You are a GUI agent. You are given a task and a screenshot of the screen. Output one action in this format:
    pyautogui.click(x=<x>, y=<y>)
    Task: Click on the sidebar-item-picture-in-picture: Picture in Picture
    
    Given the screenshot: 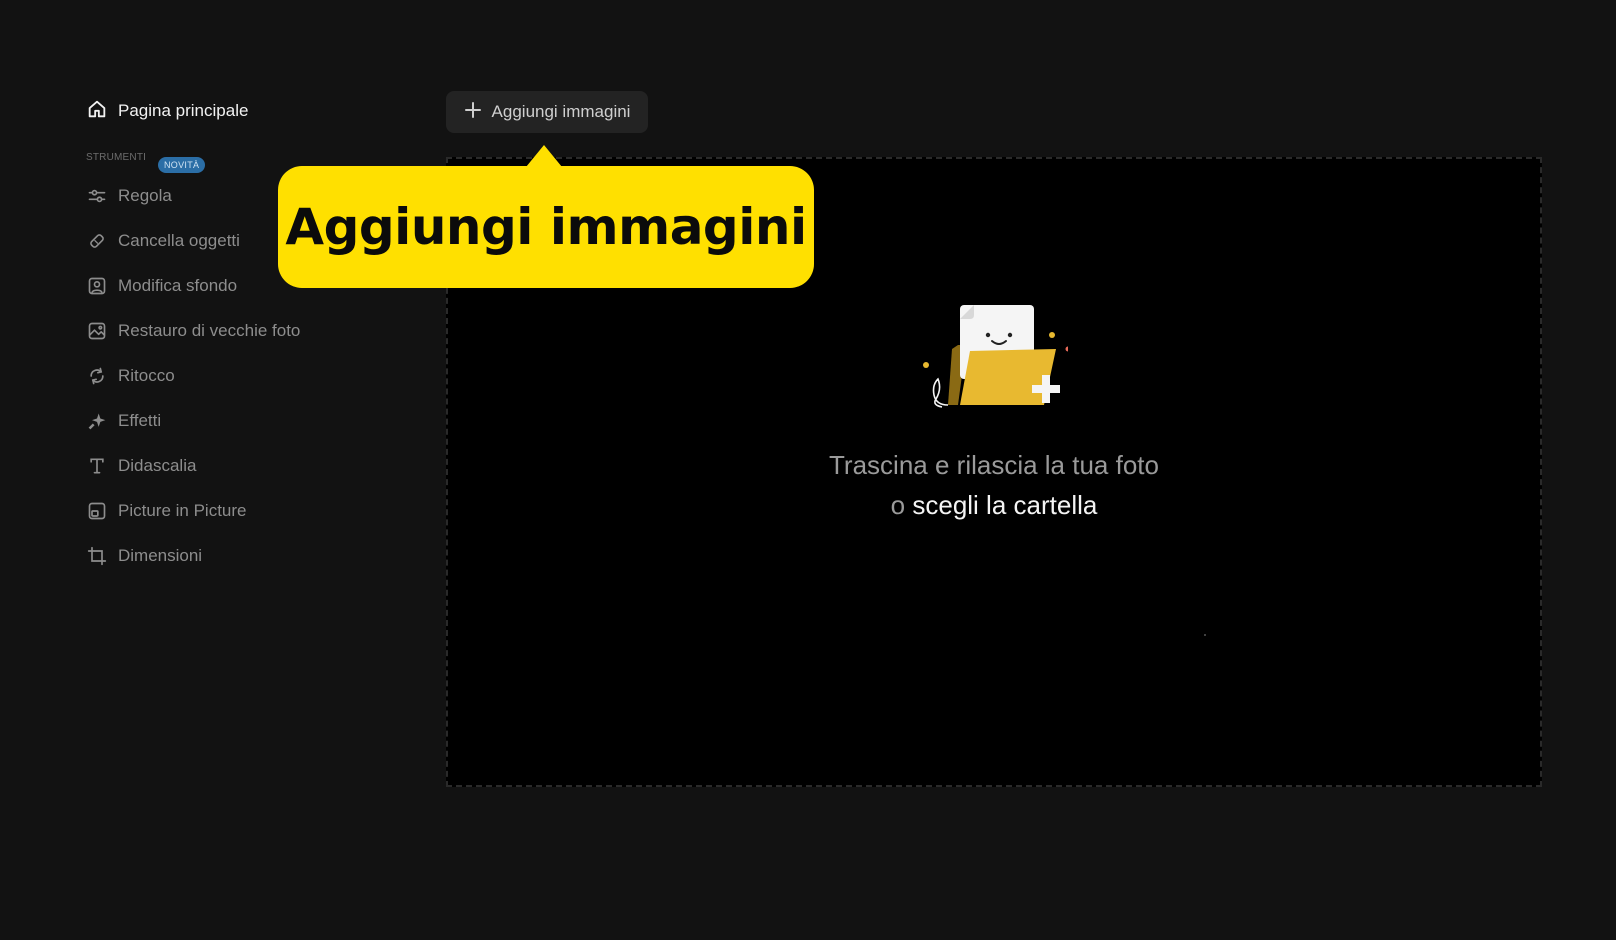 What is the action you would take?
    pyautogui.click(x=251, y=510)
    